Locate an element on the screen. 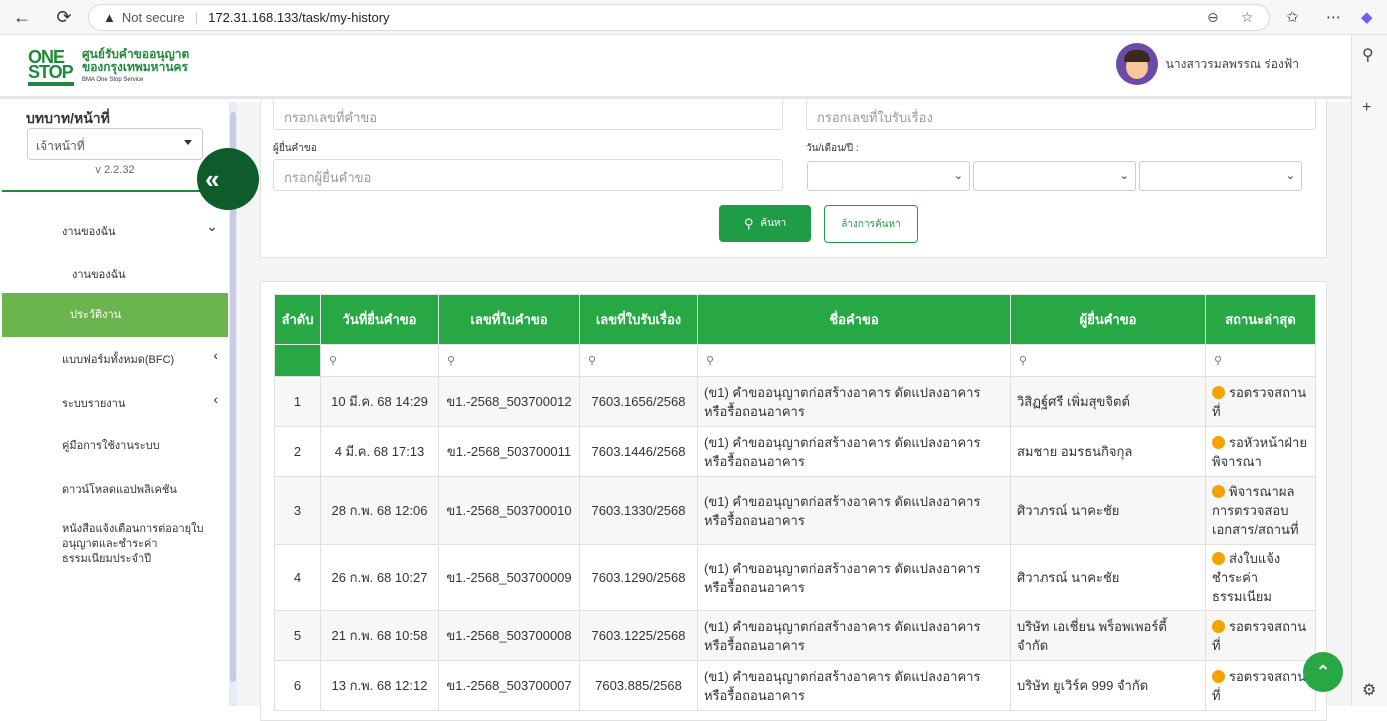  filter-request-no: ⚲ is located at coordinates (509, 360).